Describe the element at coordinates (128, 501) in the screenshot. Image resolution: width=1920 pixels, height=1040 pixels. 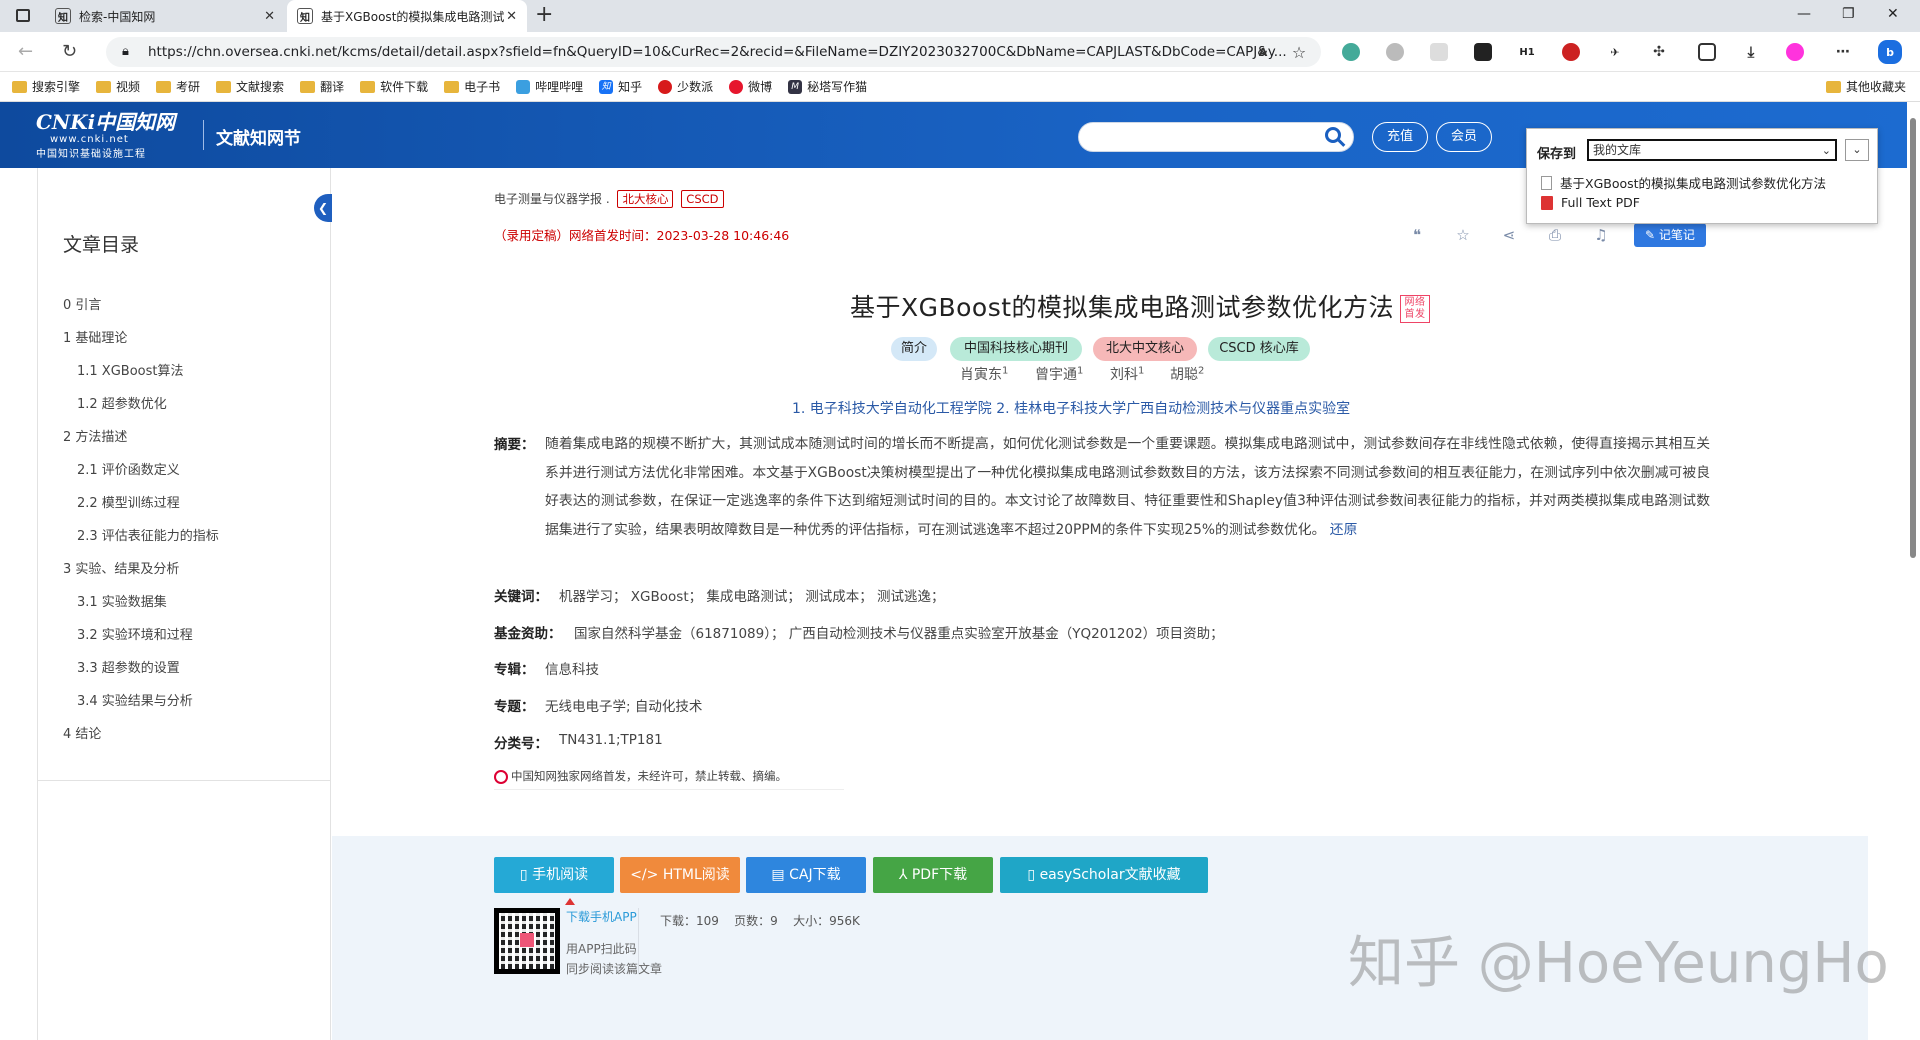
I see `toc-item: 2.2 模型训练过程` at that location.